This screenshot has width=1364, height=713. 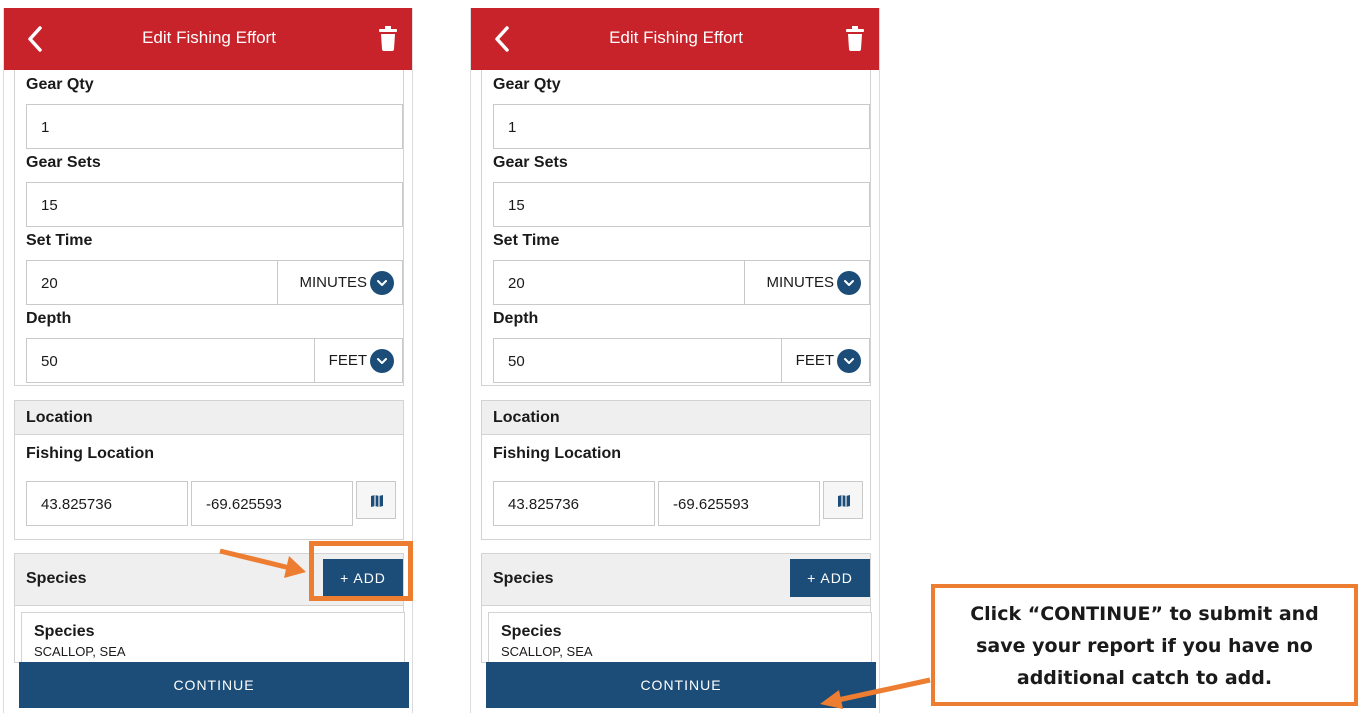 I want to click on callout-line-2: save your report if you have no, so click(x=1144, y=646).